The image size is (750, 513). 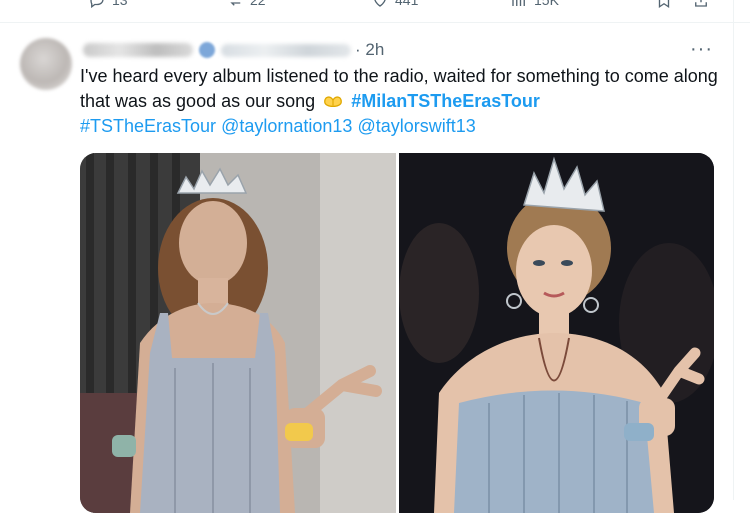 What do you see at coordinates (416, 126) in the screenshot?
I see `mention-link: @taylorswift13` at bounding box center [416, 126].